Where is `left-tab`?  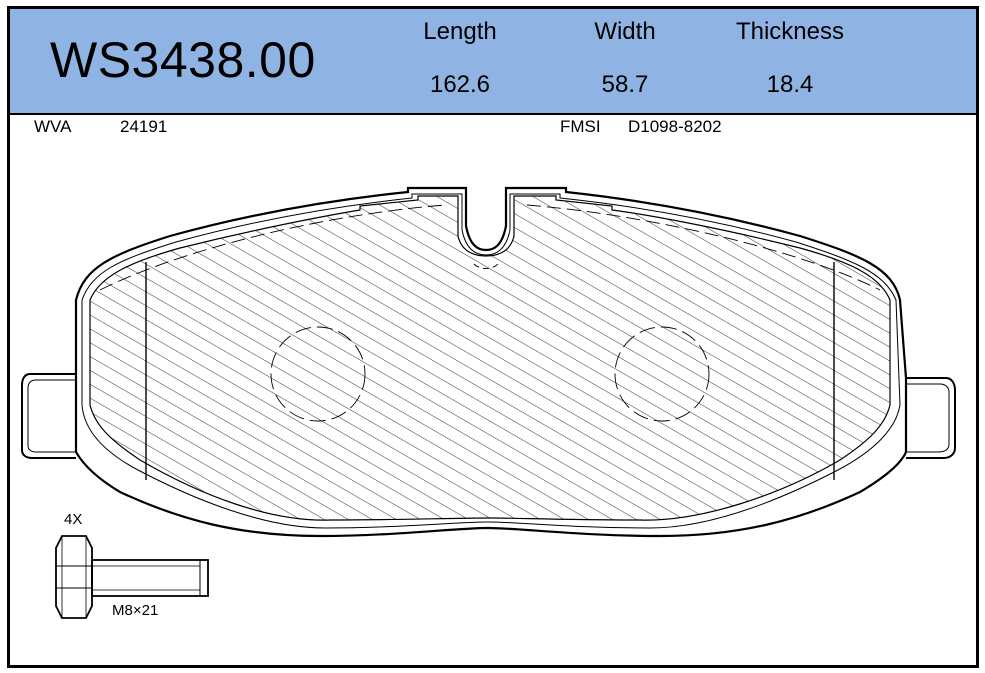
left-tab is located at coordinates (48, 416).